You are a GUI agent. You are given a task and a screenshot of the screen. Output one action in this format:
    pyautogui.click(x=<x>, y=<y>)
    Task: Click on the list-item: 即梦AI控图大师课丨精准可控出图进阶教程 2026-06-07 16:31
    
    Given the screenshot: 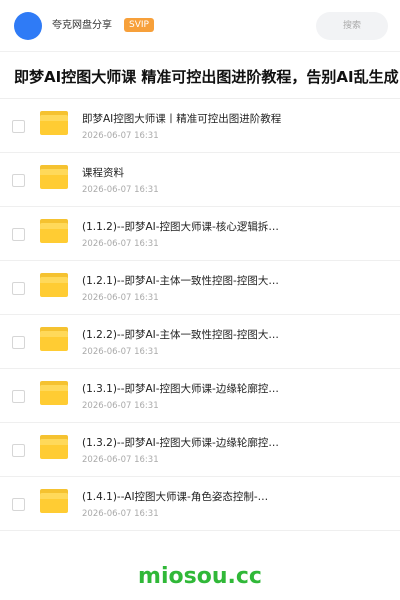 What is the action you would take?
    pyautogui.click(x=200, y=126)
    